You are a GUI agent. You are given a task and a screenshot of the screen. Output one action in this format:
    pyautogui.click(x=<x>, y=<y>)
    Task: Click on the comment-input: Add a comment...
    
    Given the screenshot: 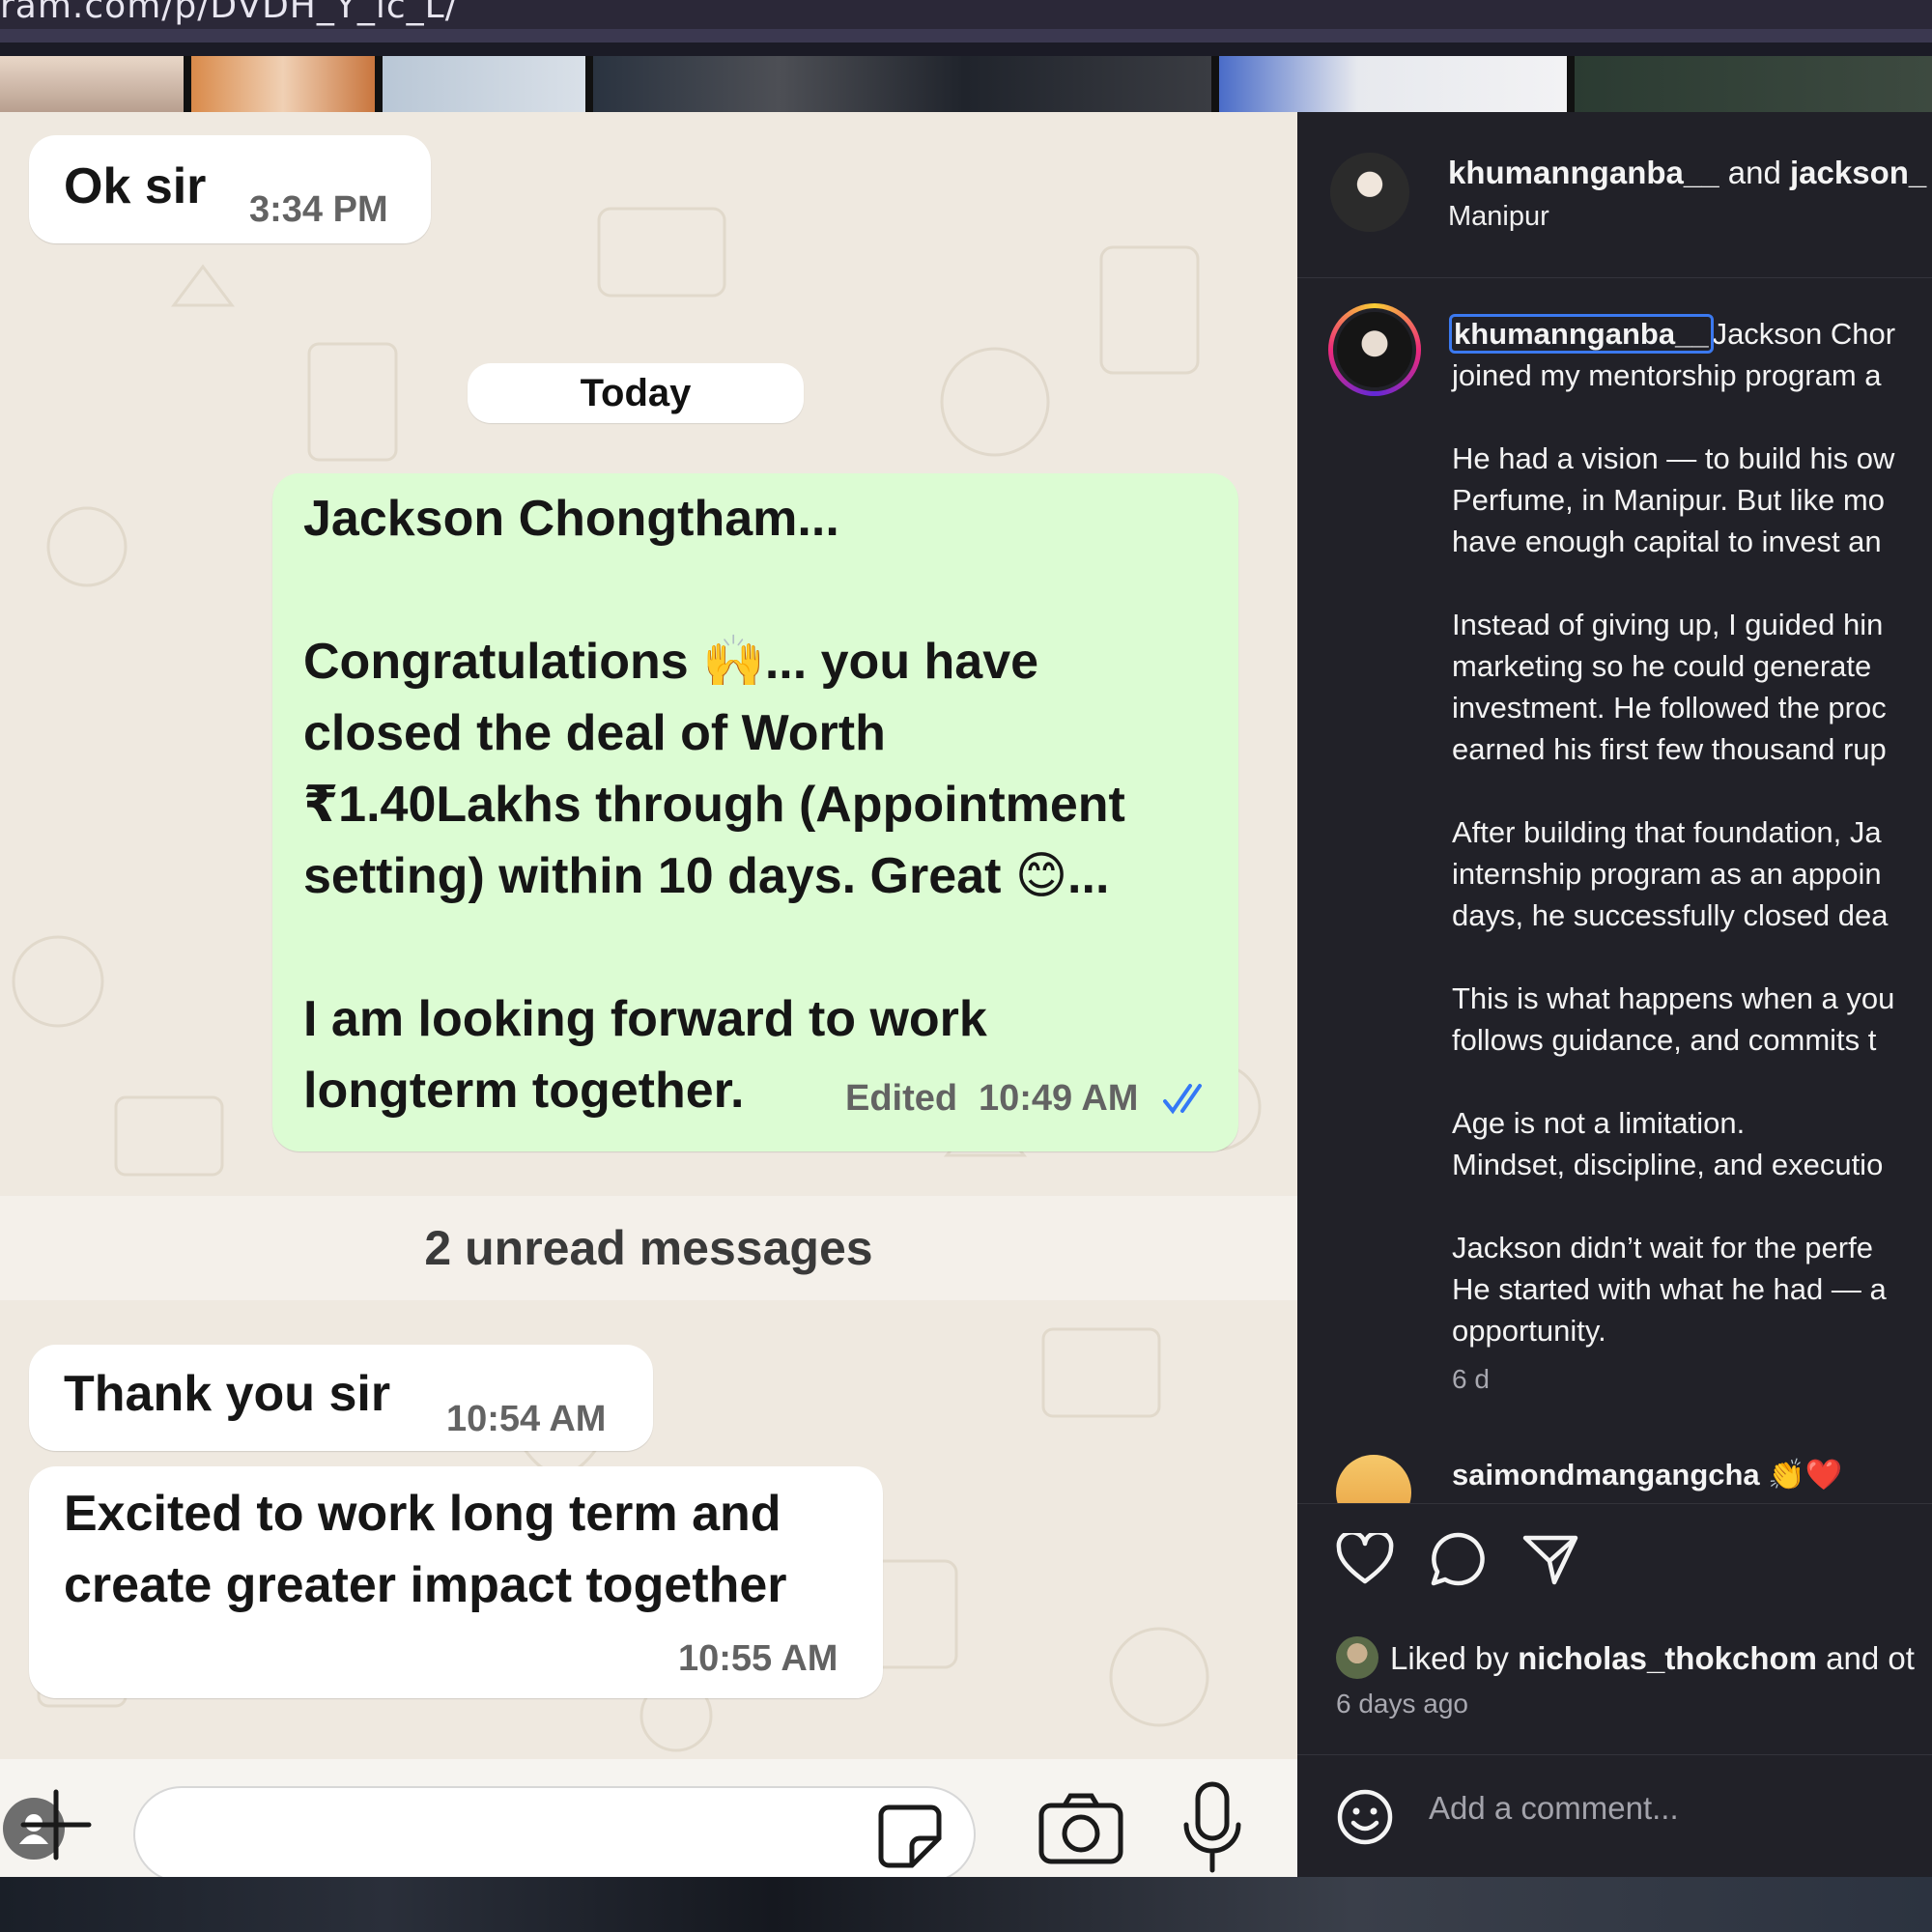 What is the action you would take?
    pyautogui.click(x=1554, y=1808)
    